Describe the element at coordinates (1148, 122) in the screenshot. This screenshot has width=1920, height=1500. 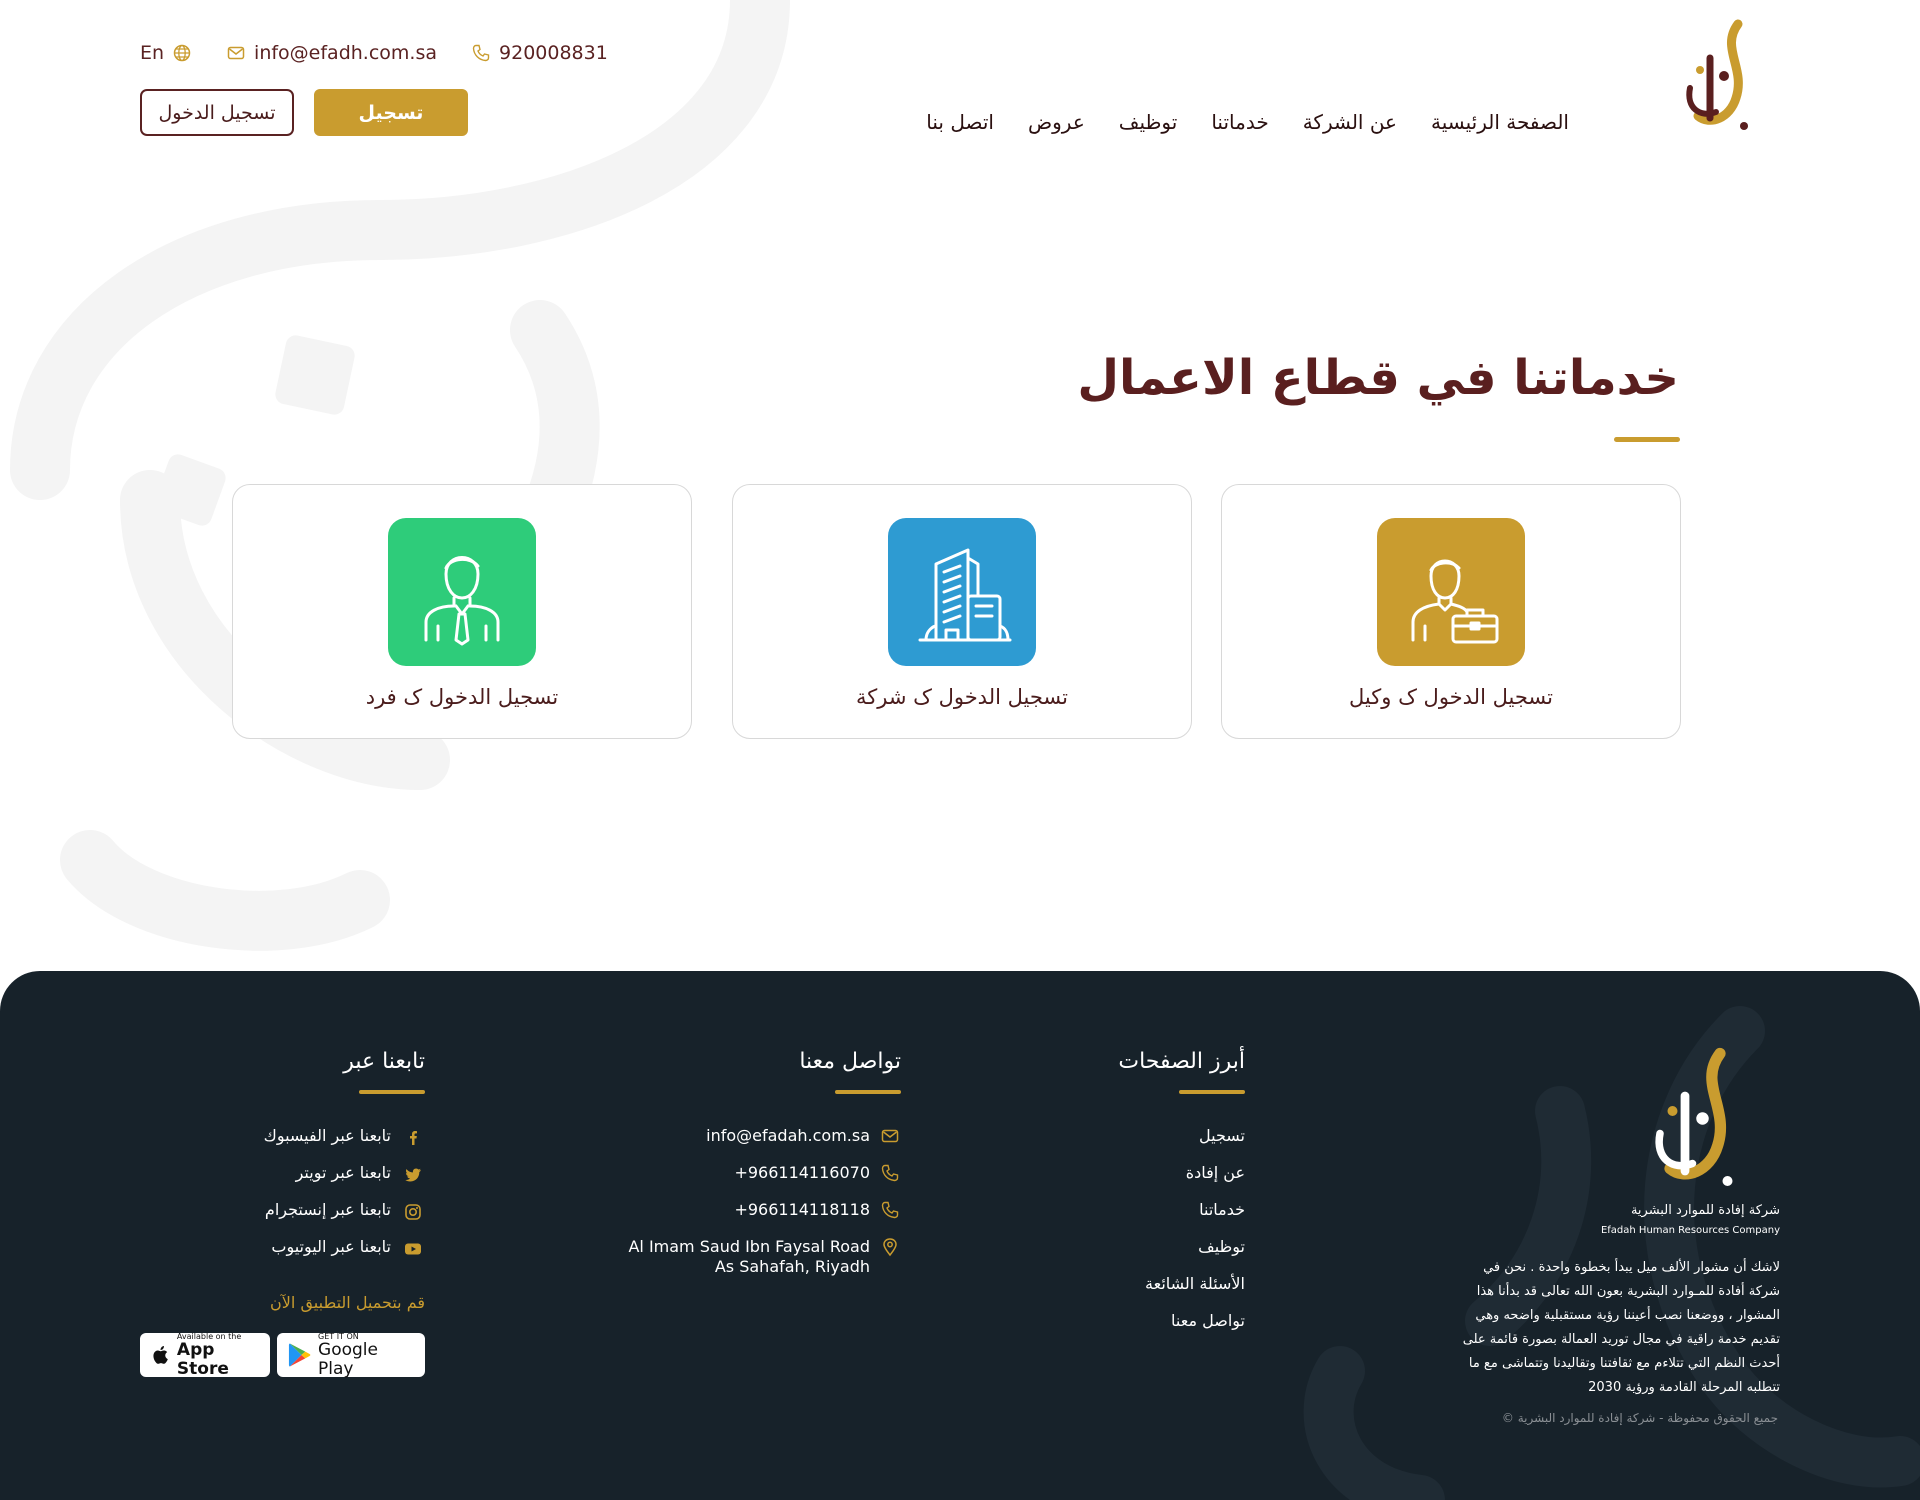
I see `nav-jobs: توظيف` at that location.